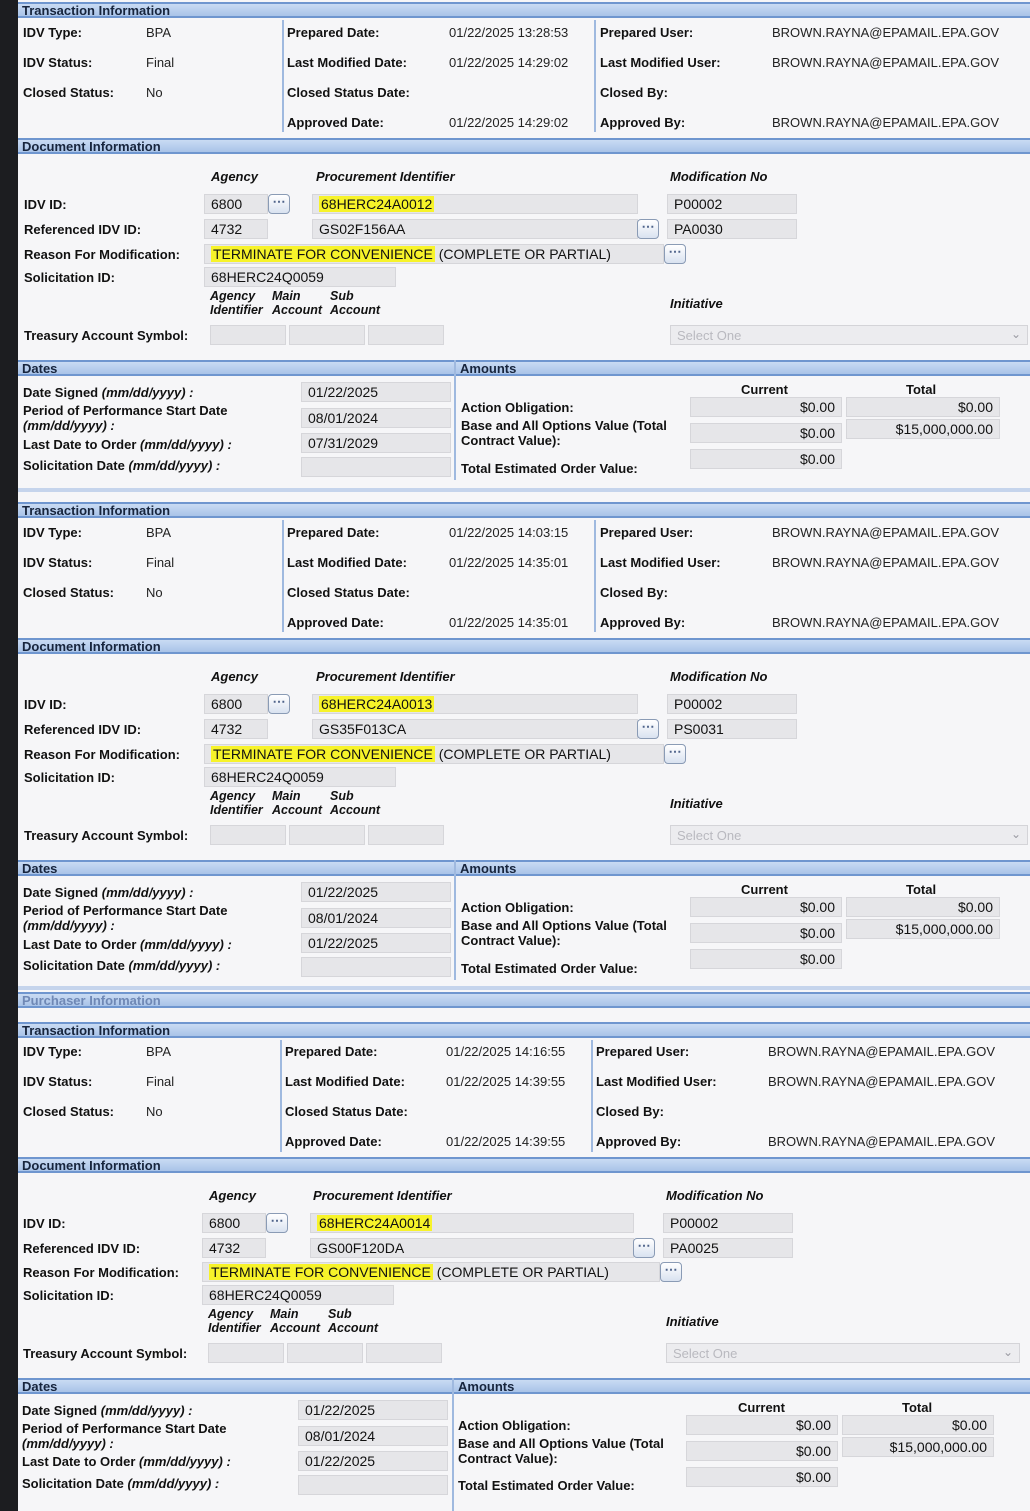  Describe the element at coordinates (524, 1000) in the screenshot. I see `purchaser-info-header: Purchaser Information` at that location.